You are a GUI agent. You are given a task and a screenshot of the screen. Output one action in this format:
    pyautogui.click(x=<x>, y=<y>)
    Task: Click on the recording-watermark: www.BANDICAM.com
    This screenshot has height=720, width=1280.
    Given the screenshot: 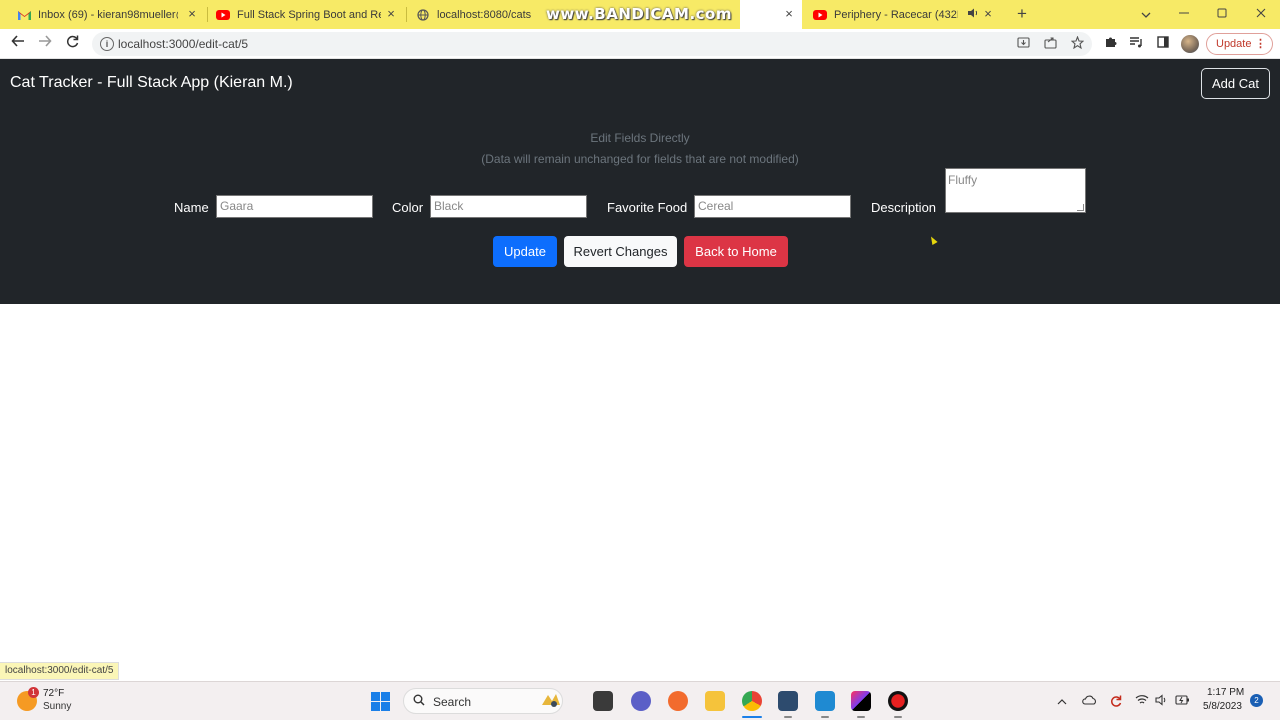 What is the action you would take?
    pyautogui.click(x=639, y=14)
    